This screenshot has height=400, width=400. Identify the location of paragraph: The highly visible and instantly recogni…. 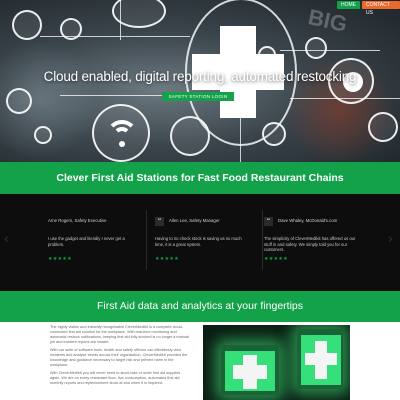
(119, 334).